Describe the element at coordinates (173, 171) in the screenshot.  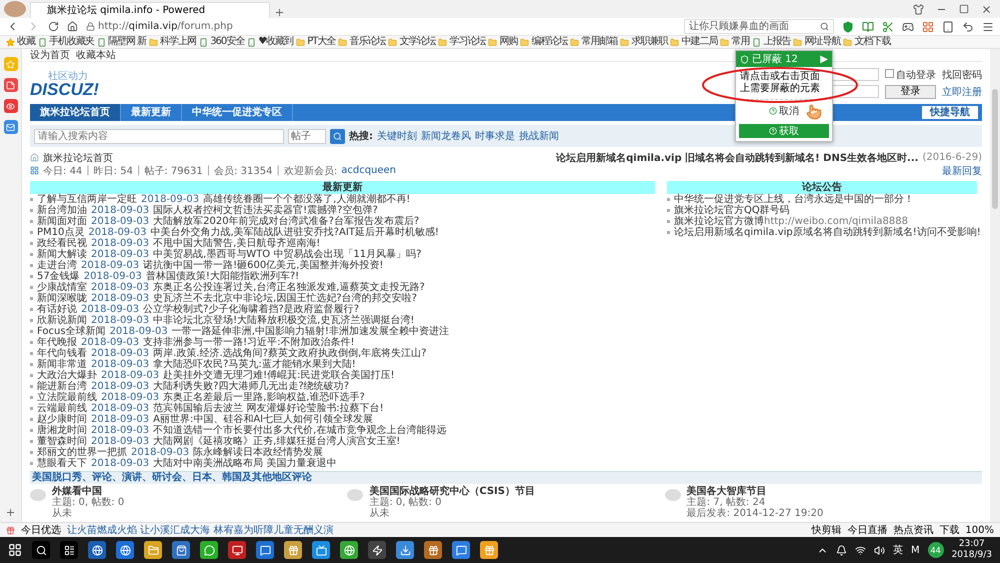
I see `stat-text: 帖子: 79631` at that location.